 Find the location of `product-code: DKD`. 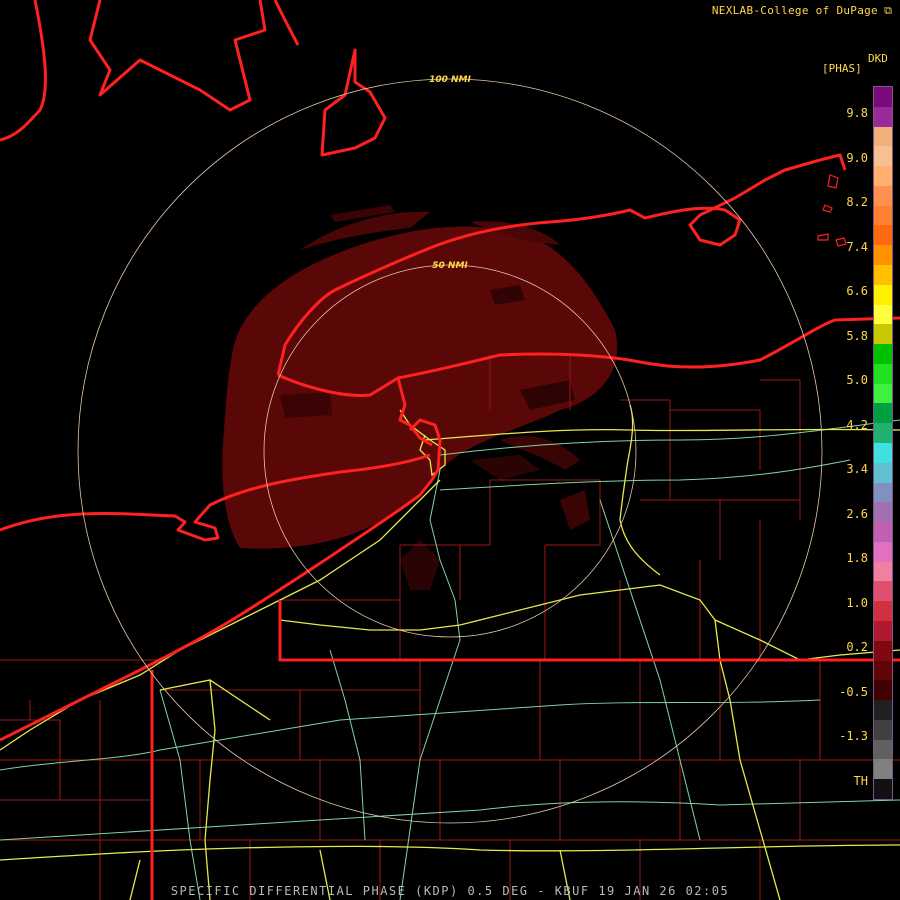

product-code: DKD is located at coordinates (878, 58).